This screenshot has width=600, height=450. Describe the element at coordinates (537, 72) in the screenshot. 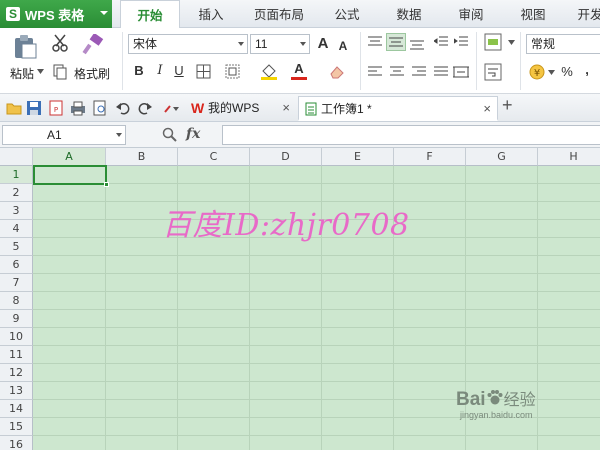

I see `currency-icon: ¥` at that location.